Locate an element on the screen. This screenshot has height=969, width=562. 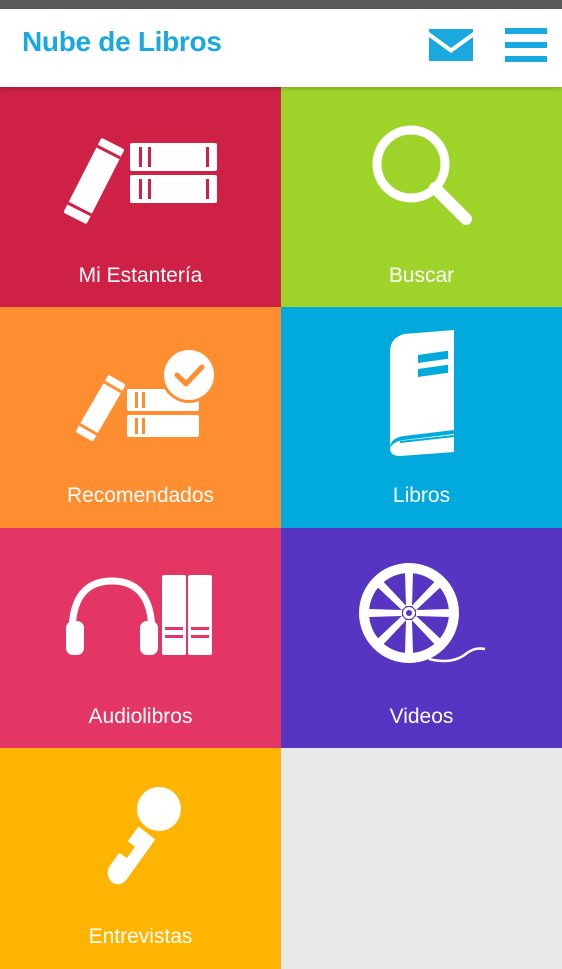
tile-label: Audiolibros is located at coordinates (140, 716).